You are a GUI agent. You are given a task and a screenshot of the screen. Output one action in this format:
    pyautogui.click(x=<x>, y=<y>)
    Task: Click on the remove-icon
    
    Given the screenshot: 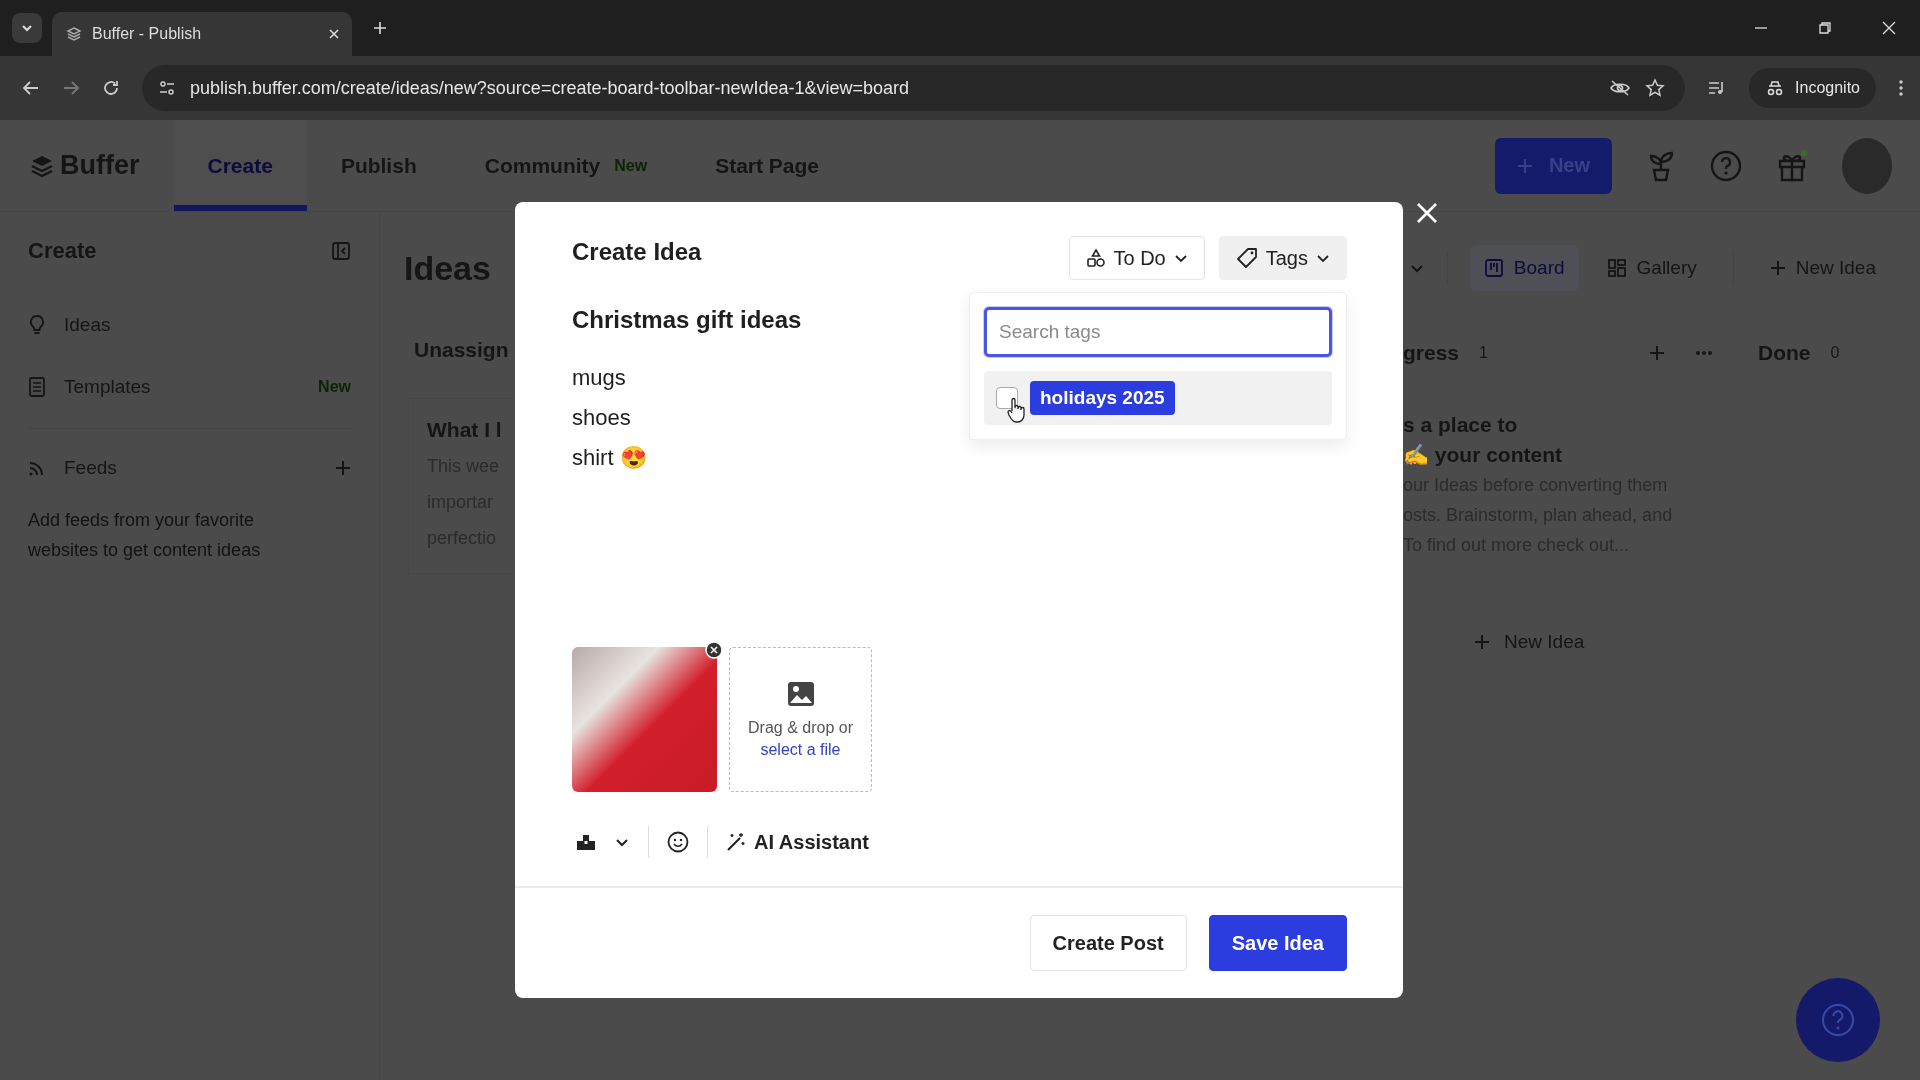 What is the action you would take?
    pyautogui.click(x=714, y=650)
    